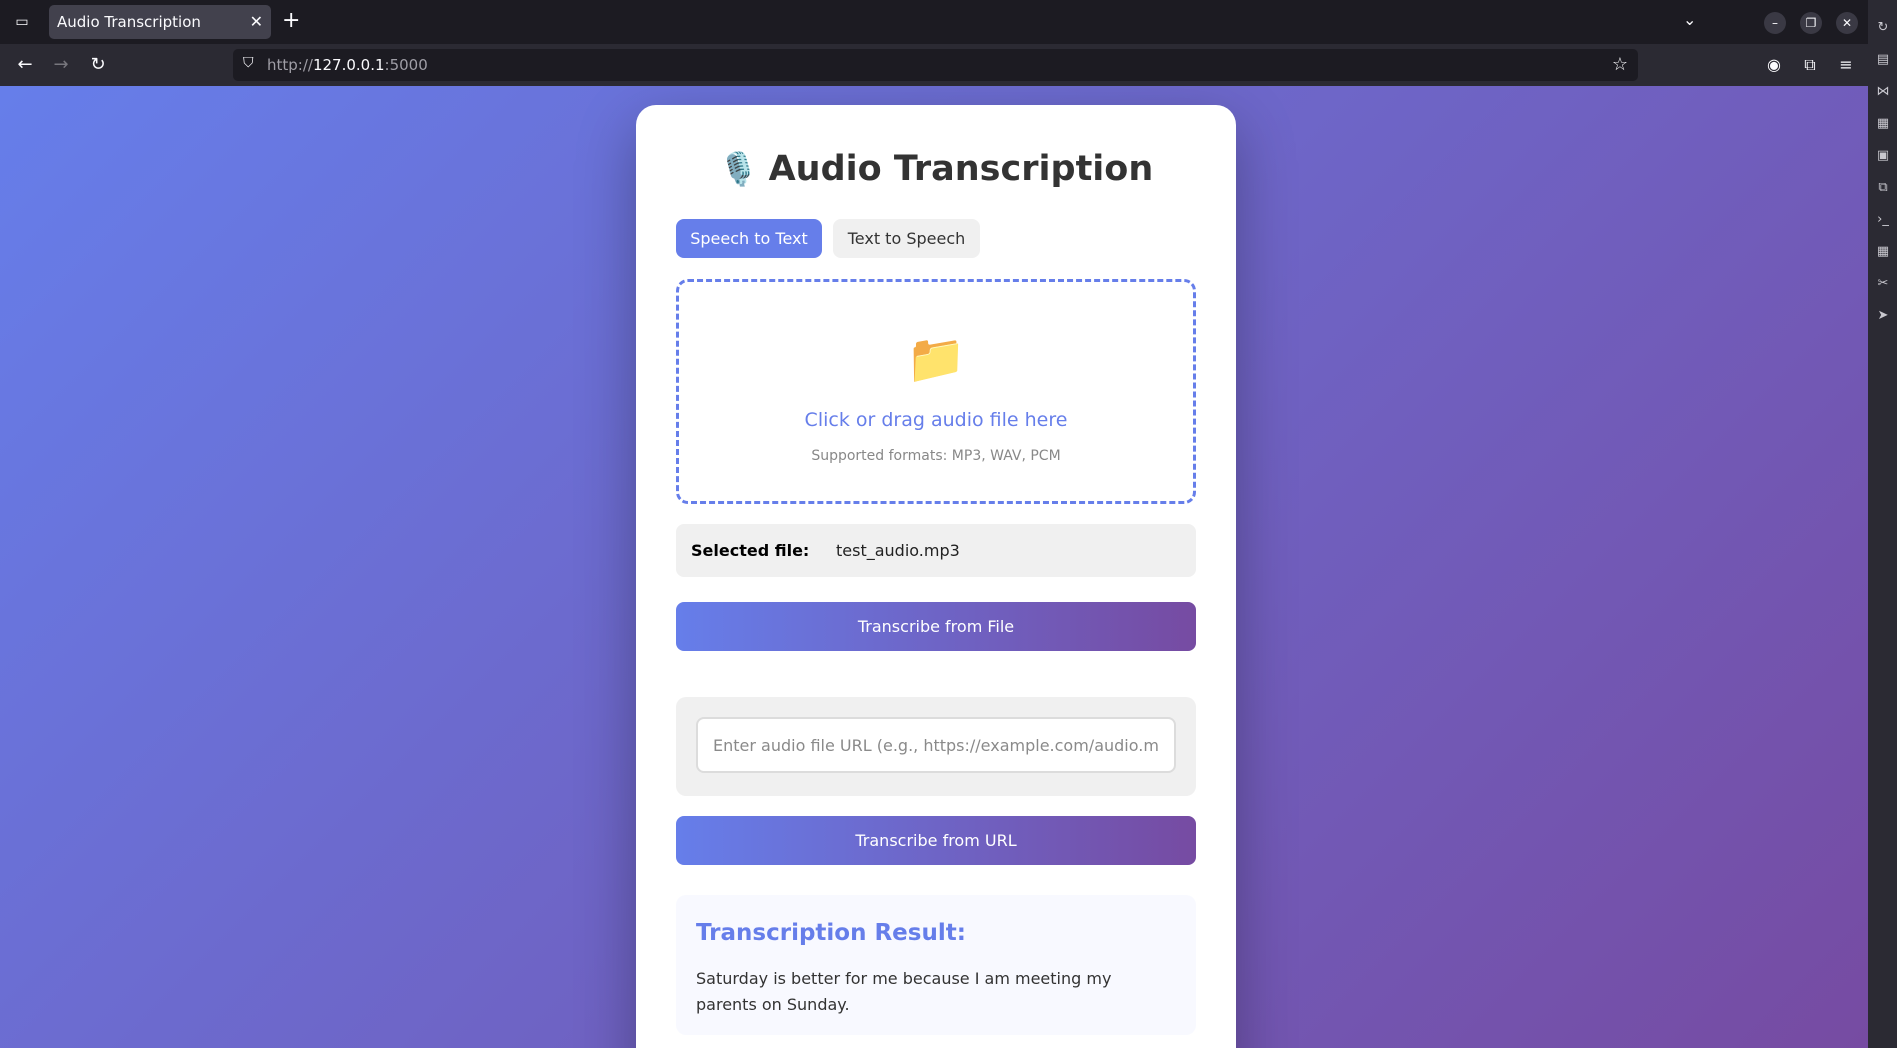  Describe the element at coordinates (831, 933) in the screenshot. I see `result-title: Transcription Result:` at that location.